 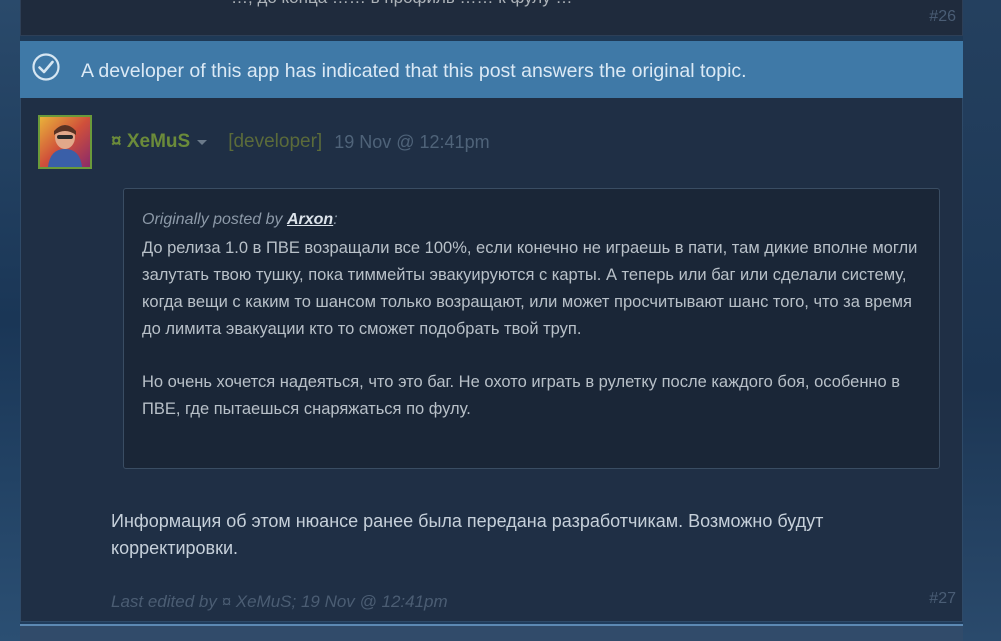 I want to click on avatar-image, so click(x=65, y=142).